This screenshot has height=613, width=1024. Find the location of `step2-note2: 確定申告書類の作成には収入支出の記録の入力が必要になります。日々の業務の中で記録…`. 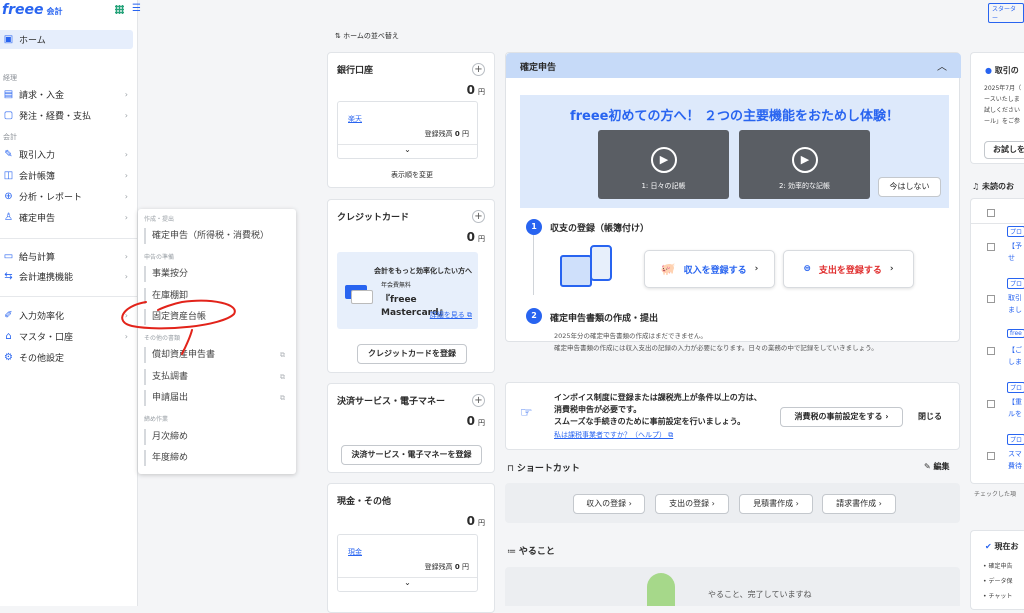

step2-note2: 確定申告書類の作成には収入支出の記録の入力が必要になります。日々の業務の中で記録… is located at coordinates (716, 348).